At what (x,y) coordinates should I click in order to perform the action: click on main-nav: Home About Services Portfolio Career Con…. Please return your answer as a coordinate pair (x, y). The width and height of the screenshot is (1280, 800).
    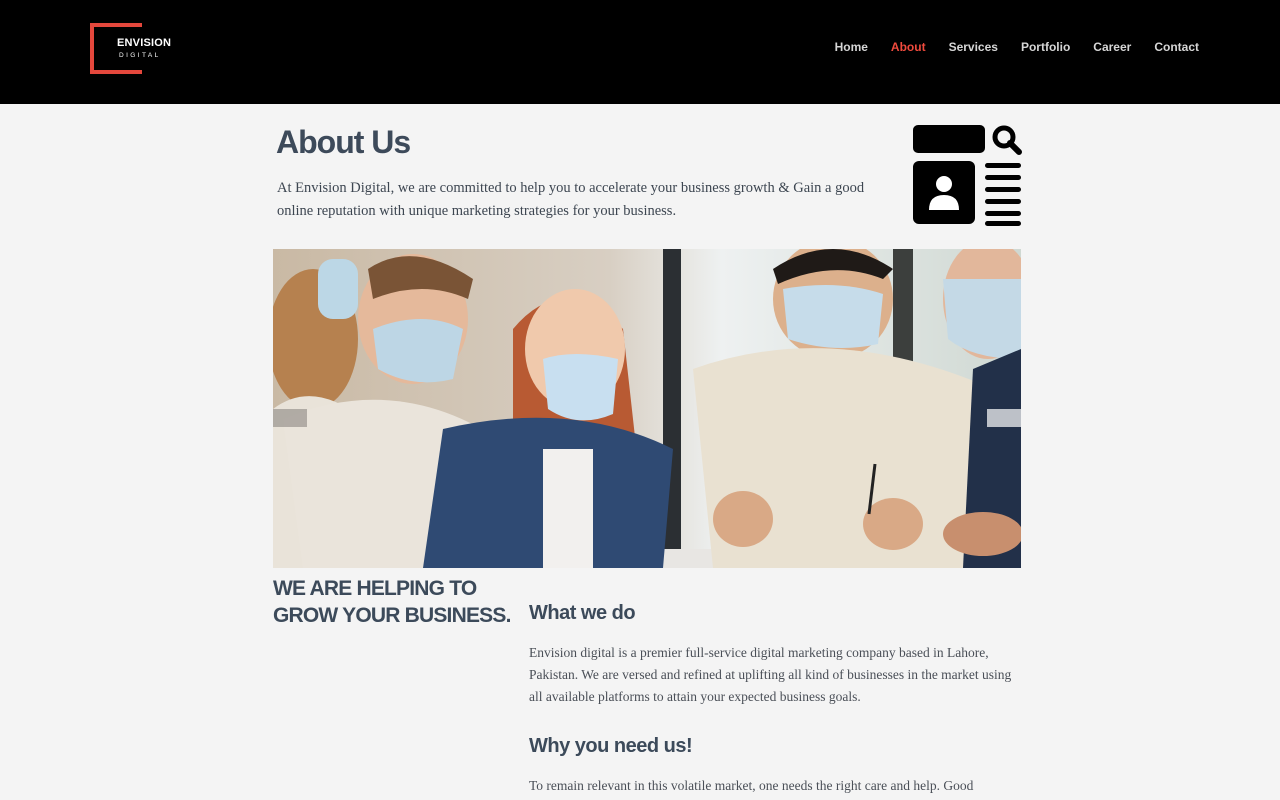
    Looking at the image, I should click on (1005, 47).